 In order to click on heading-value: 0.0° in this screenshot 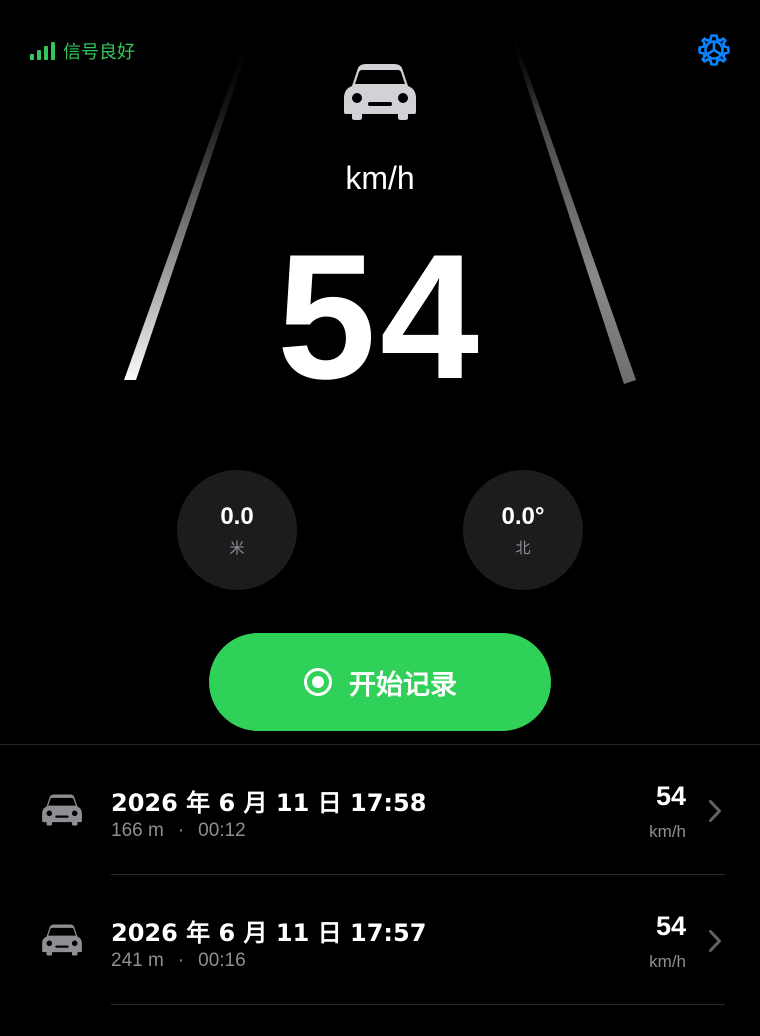, I will do `click(523, 516)`.